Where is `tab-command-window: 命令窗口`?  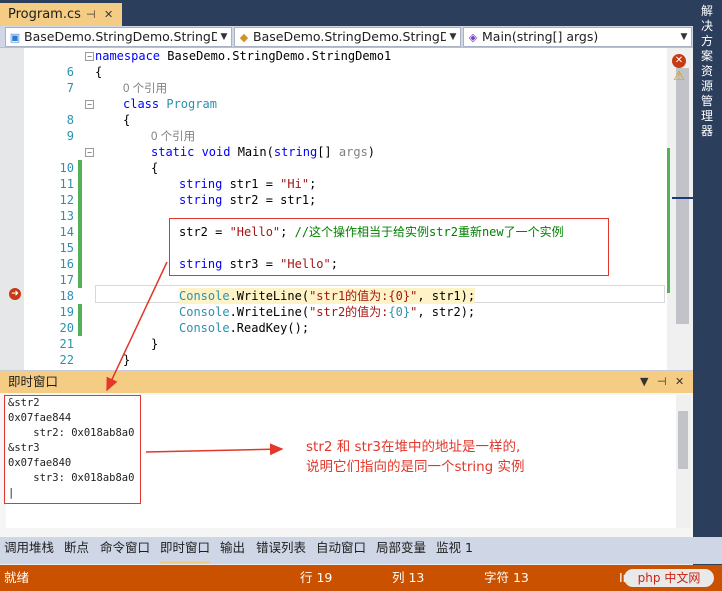 tab-command-window: 命令窗口 is located at coordinates (125, 550).